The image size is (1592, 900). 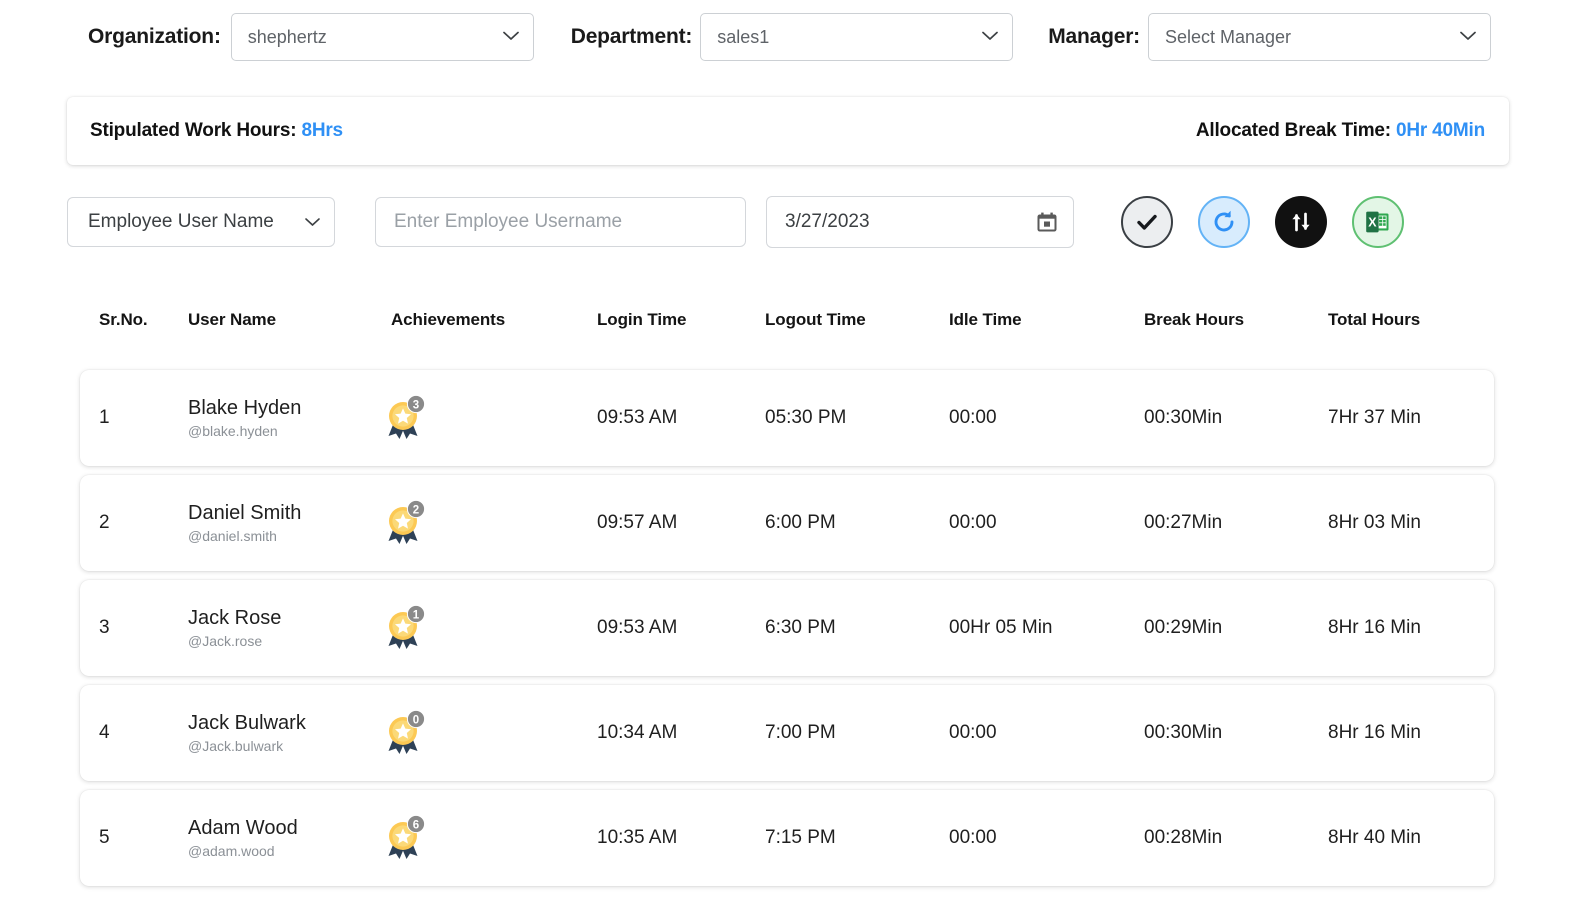 I want to click on date-value: 3/27/2023, so click(x=827, y=221).